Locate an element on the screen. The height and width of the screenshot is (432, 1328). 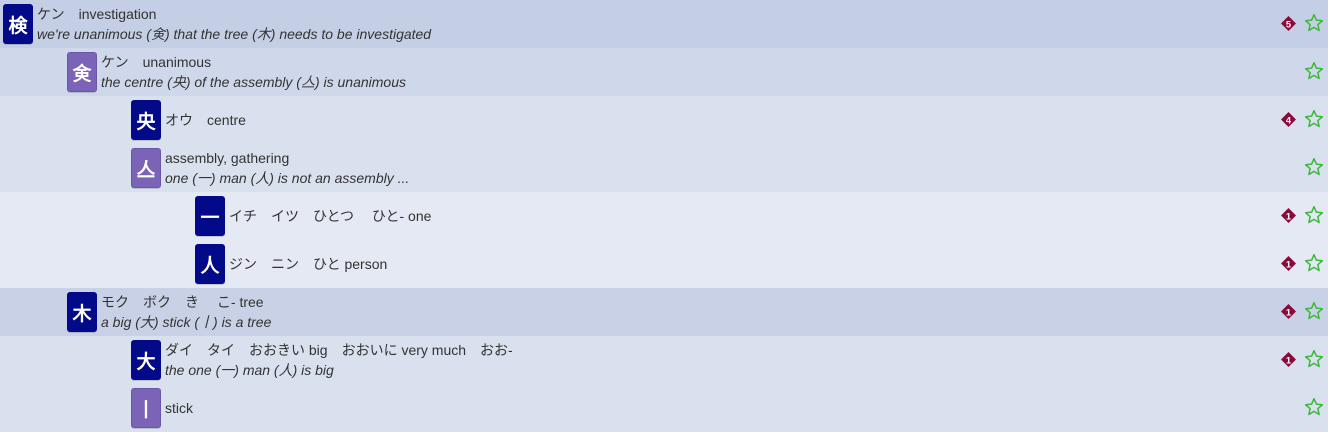
kanji-tile: 大 is located at coordinates (146, 360).